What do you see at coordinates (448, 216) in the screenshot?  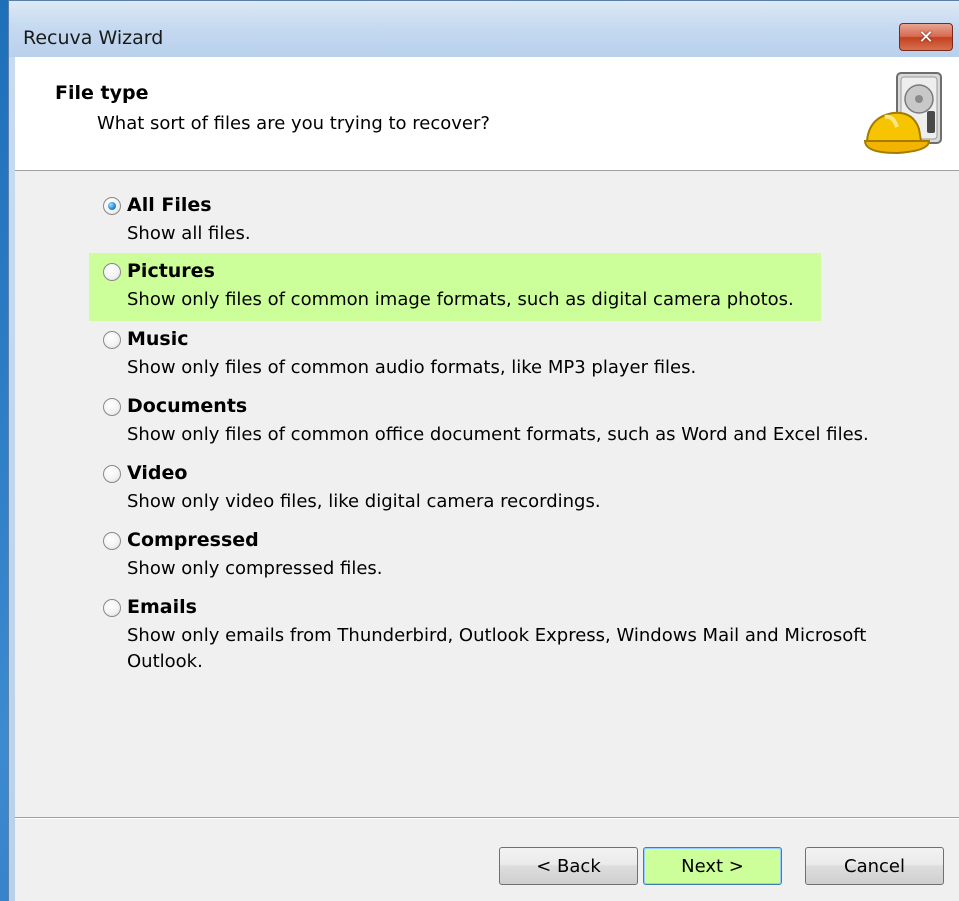 I see `option-all-files: All Files Show all files.` at bounding box center [448, 216].